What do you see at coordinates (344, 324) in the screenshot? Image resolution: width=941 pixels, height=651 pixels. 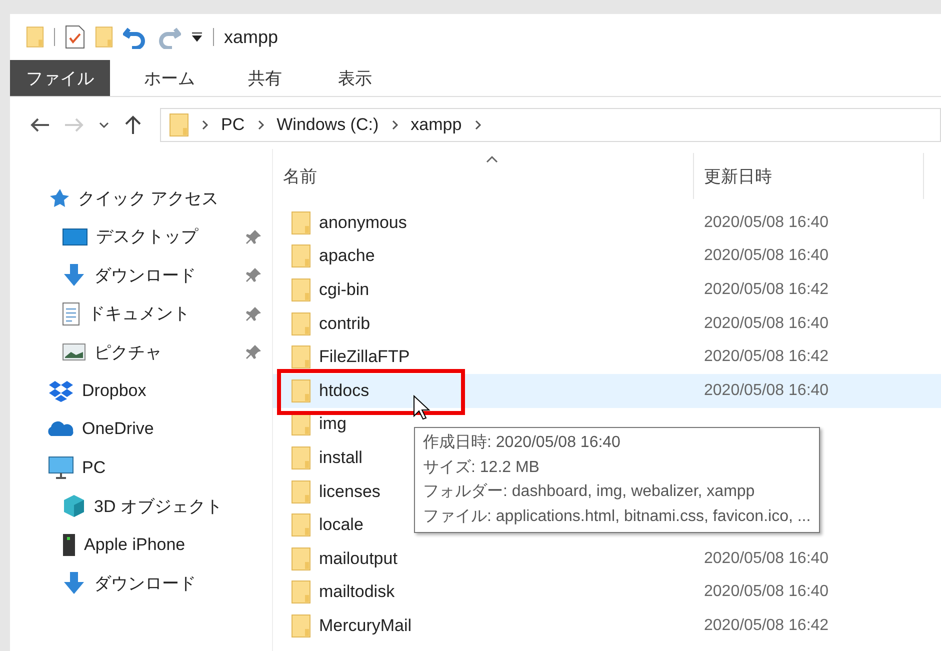 I see `file-name: contrib` at bounding box center [344, 324].